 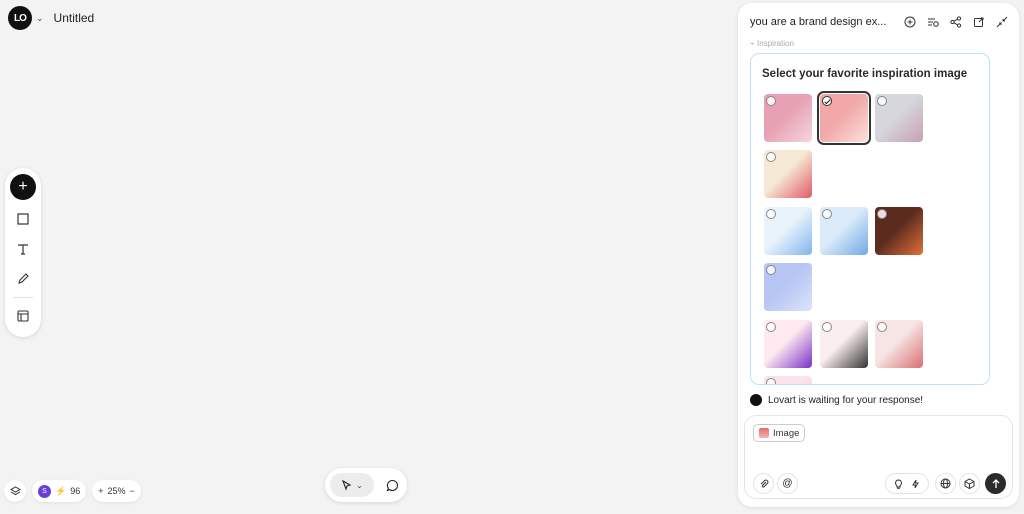 What do you see at coordinates (23, 187) in the screenshot?
I see `add-button: +` at bounding box center [23, 187].